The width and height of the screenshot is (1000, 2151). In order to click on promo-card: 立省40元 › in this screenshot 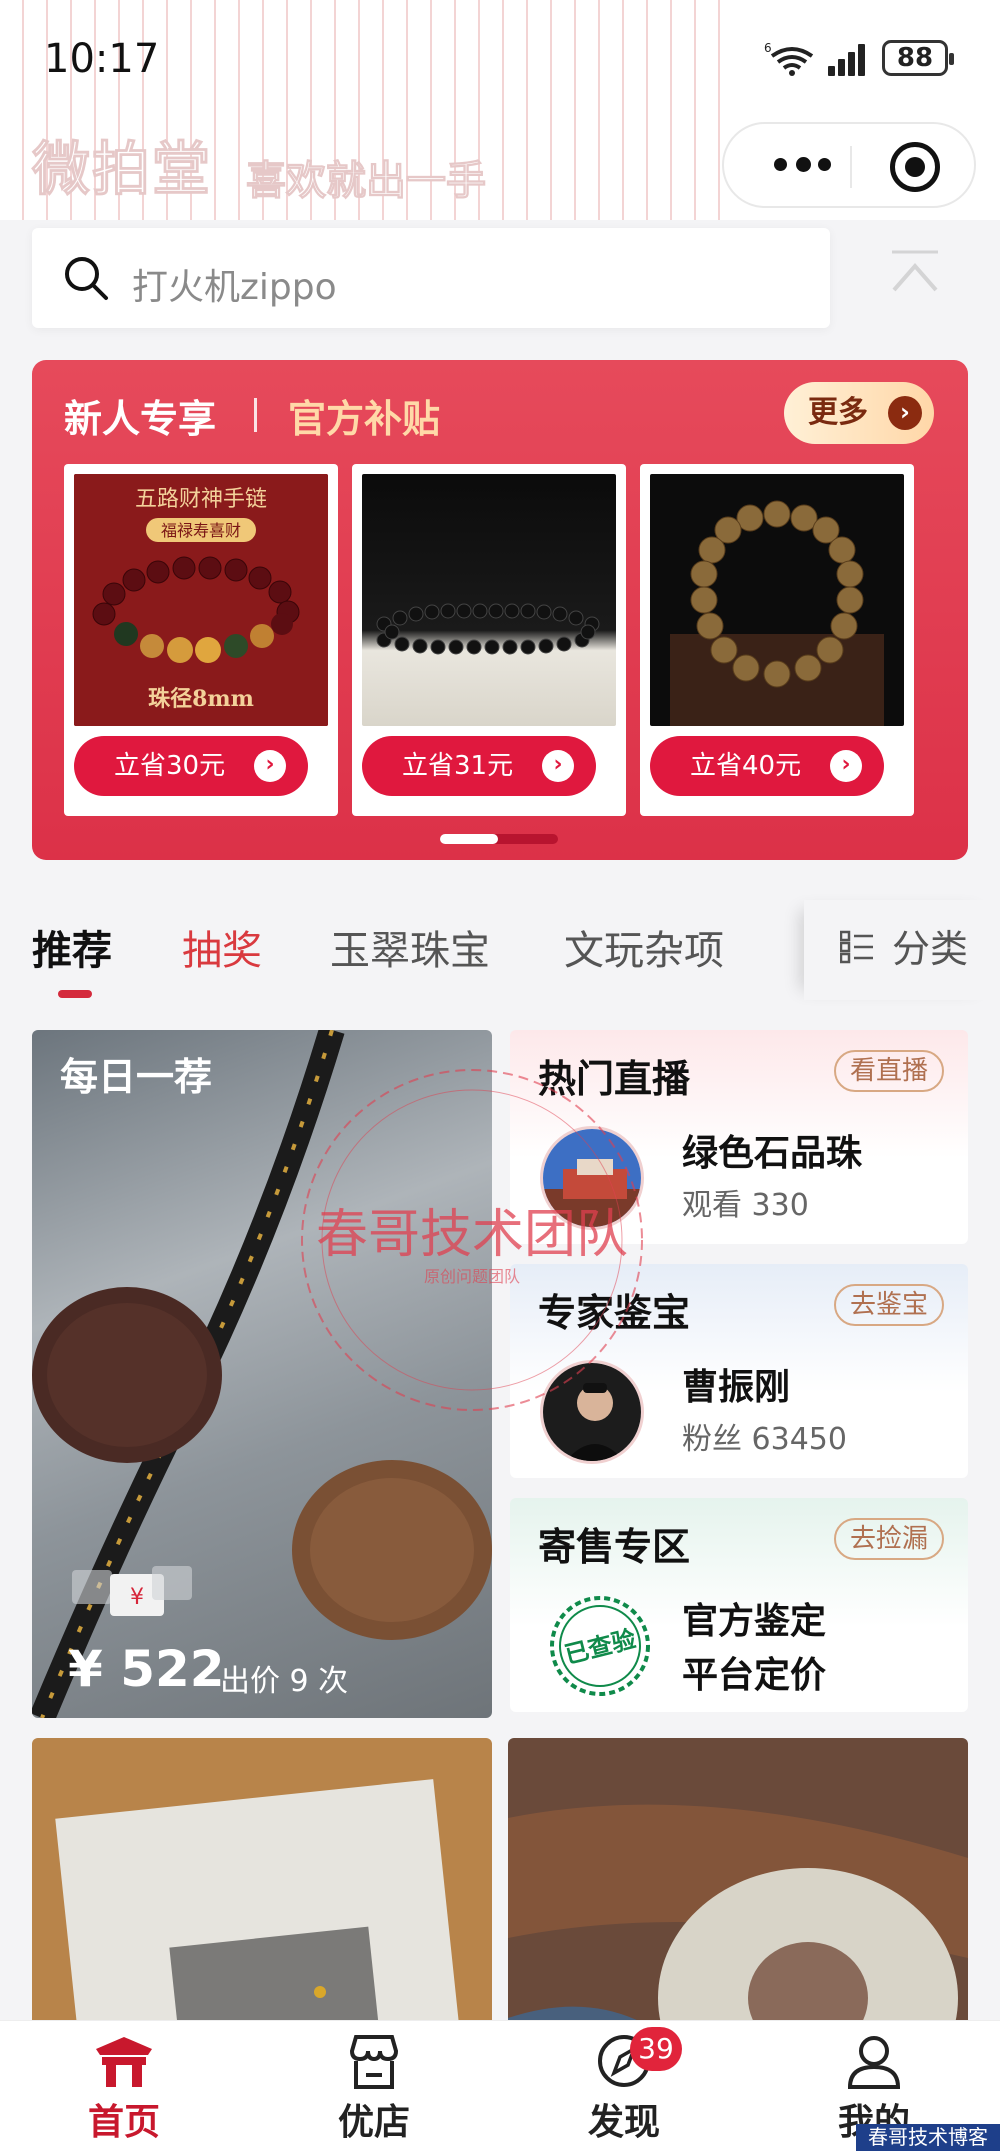, I will do `click(777, 640)`.